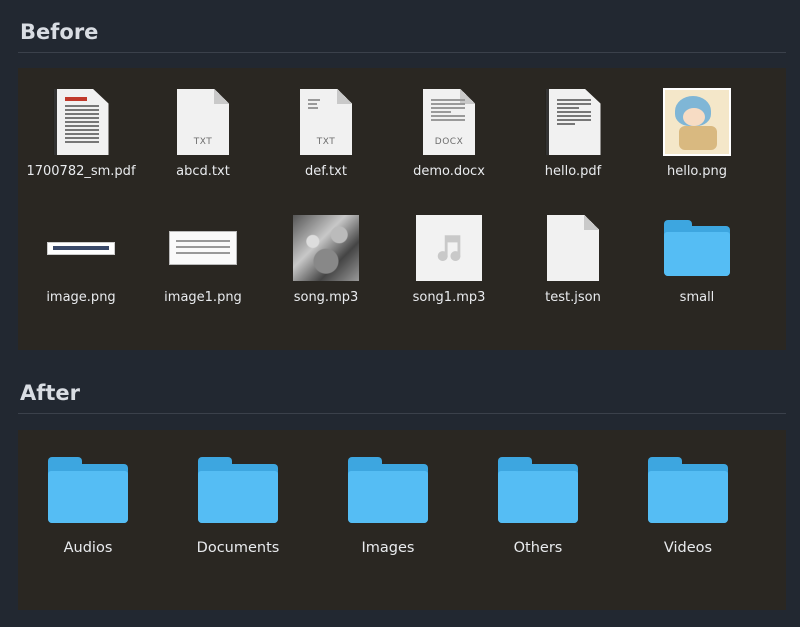  Describe the element at coordinates (688, 548) in the screenshot. I see `folder-label: Videos` at that location.